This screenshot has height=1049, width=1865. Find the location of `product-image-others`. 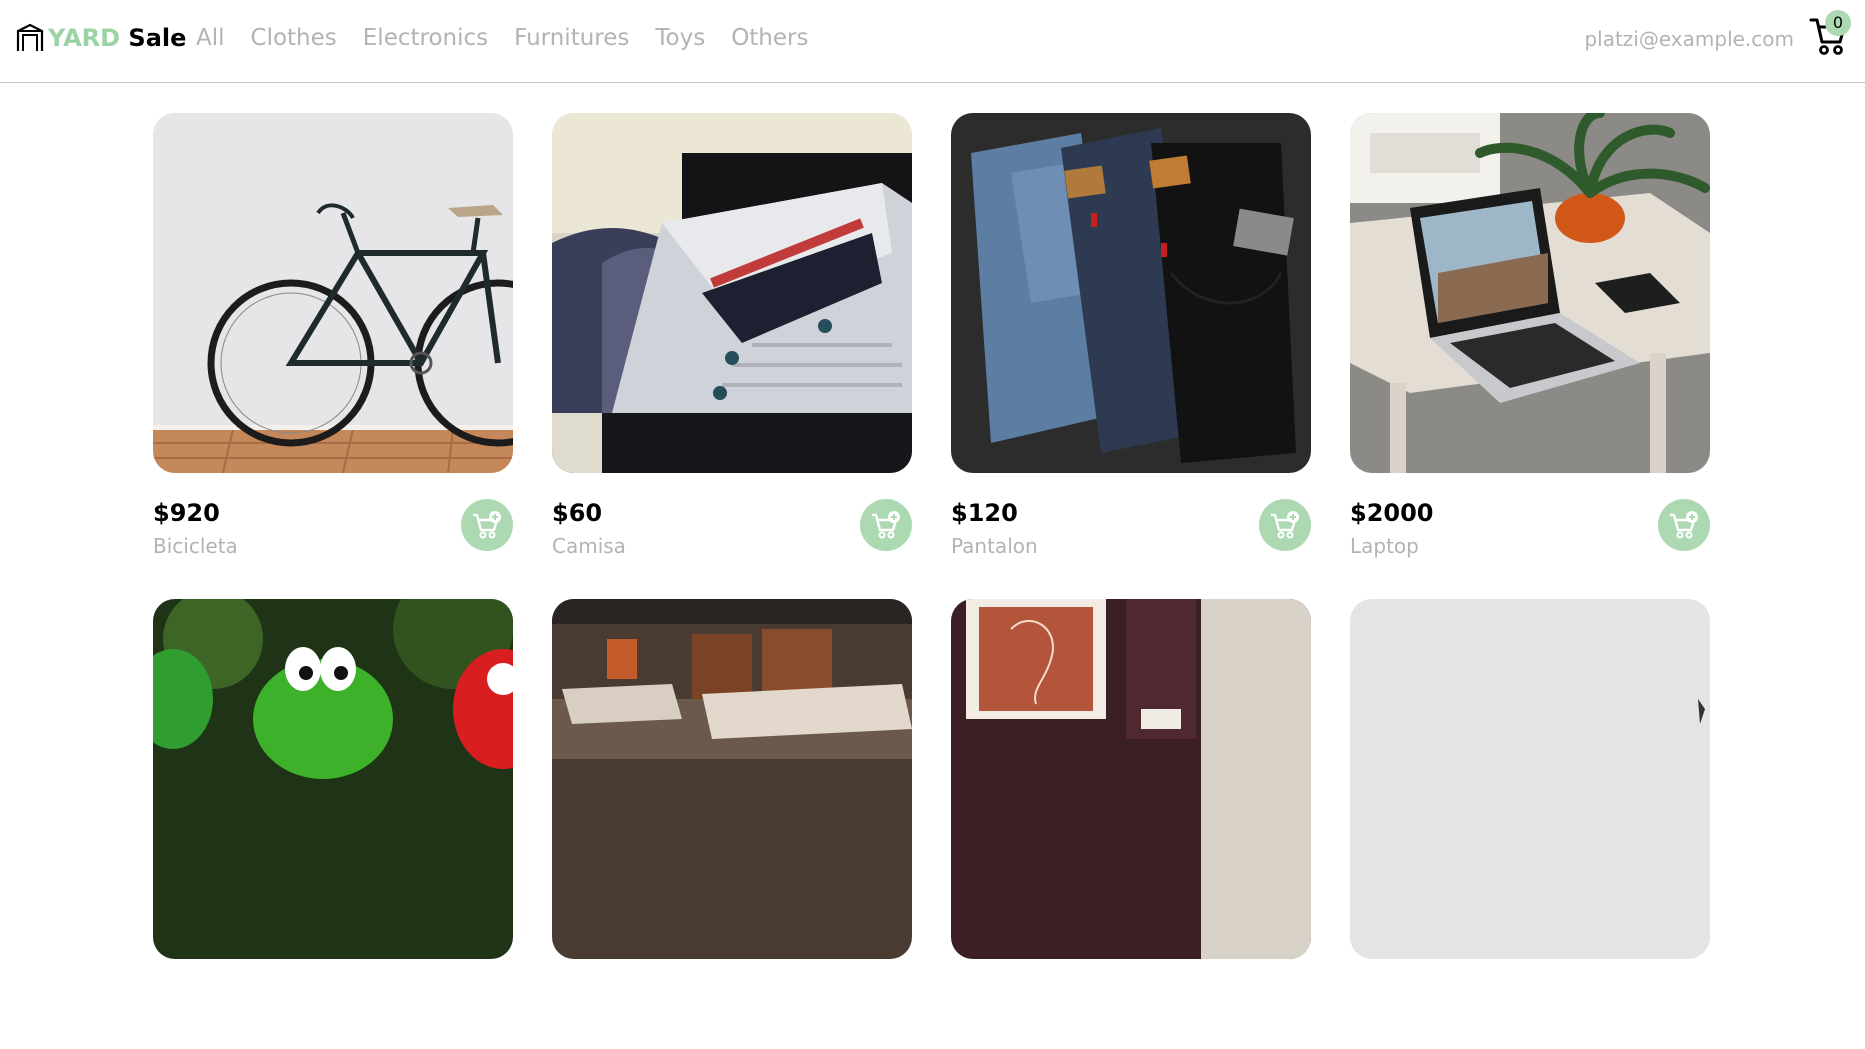

product-image-others is located at coordinates (1530, 779).